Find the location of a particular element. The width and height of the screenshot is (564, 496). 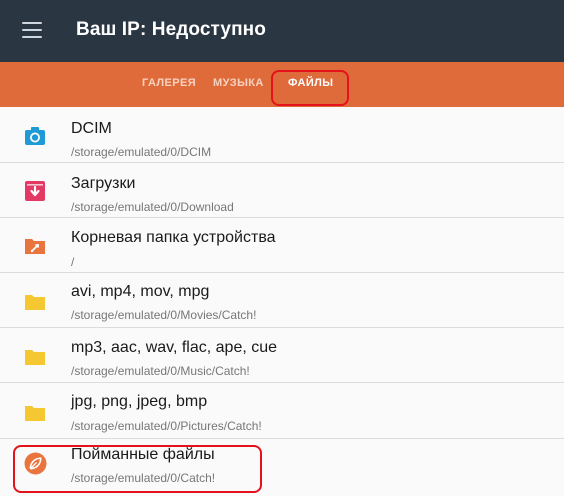

list-item-title: Пойманные файлы is located at coordinates (143, 454).